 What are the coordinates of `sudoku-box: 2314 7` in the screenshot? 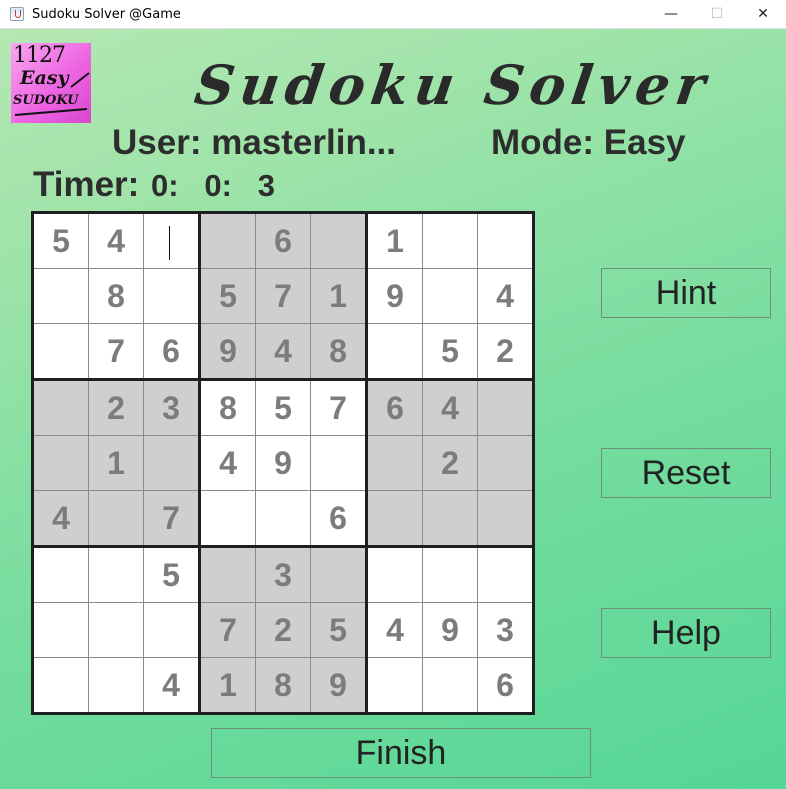 It's located at (116, 463).